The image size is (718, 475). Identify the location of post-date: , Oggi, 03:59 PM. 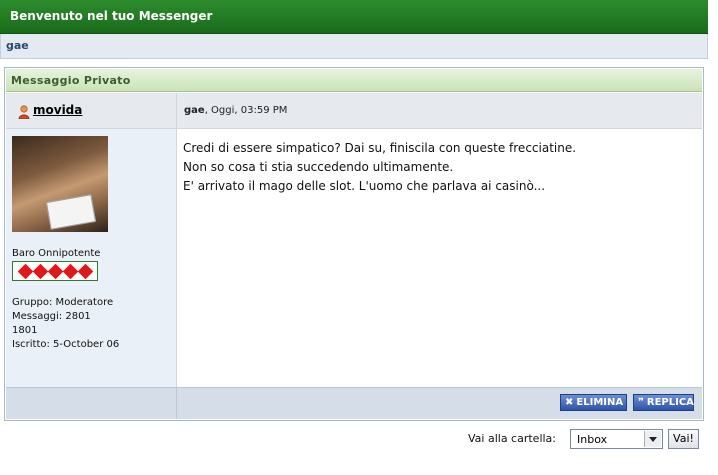
(246, 110).